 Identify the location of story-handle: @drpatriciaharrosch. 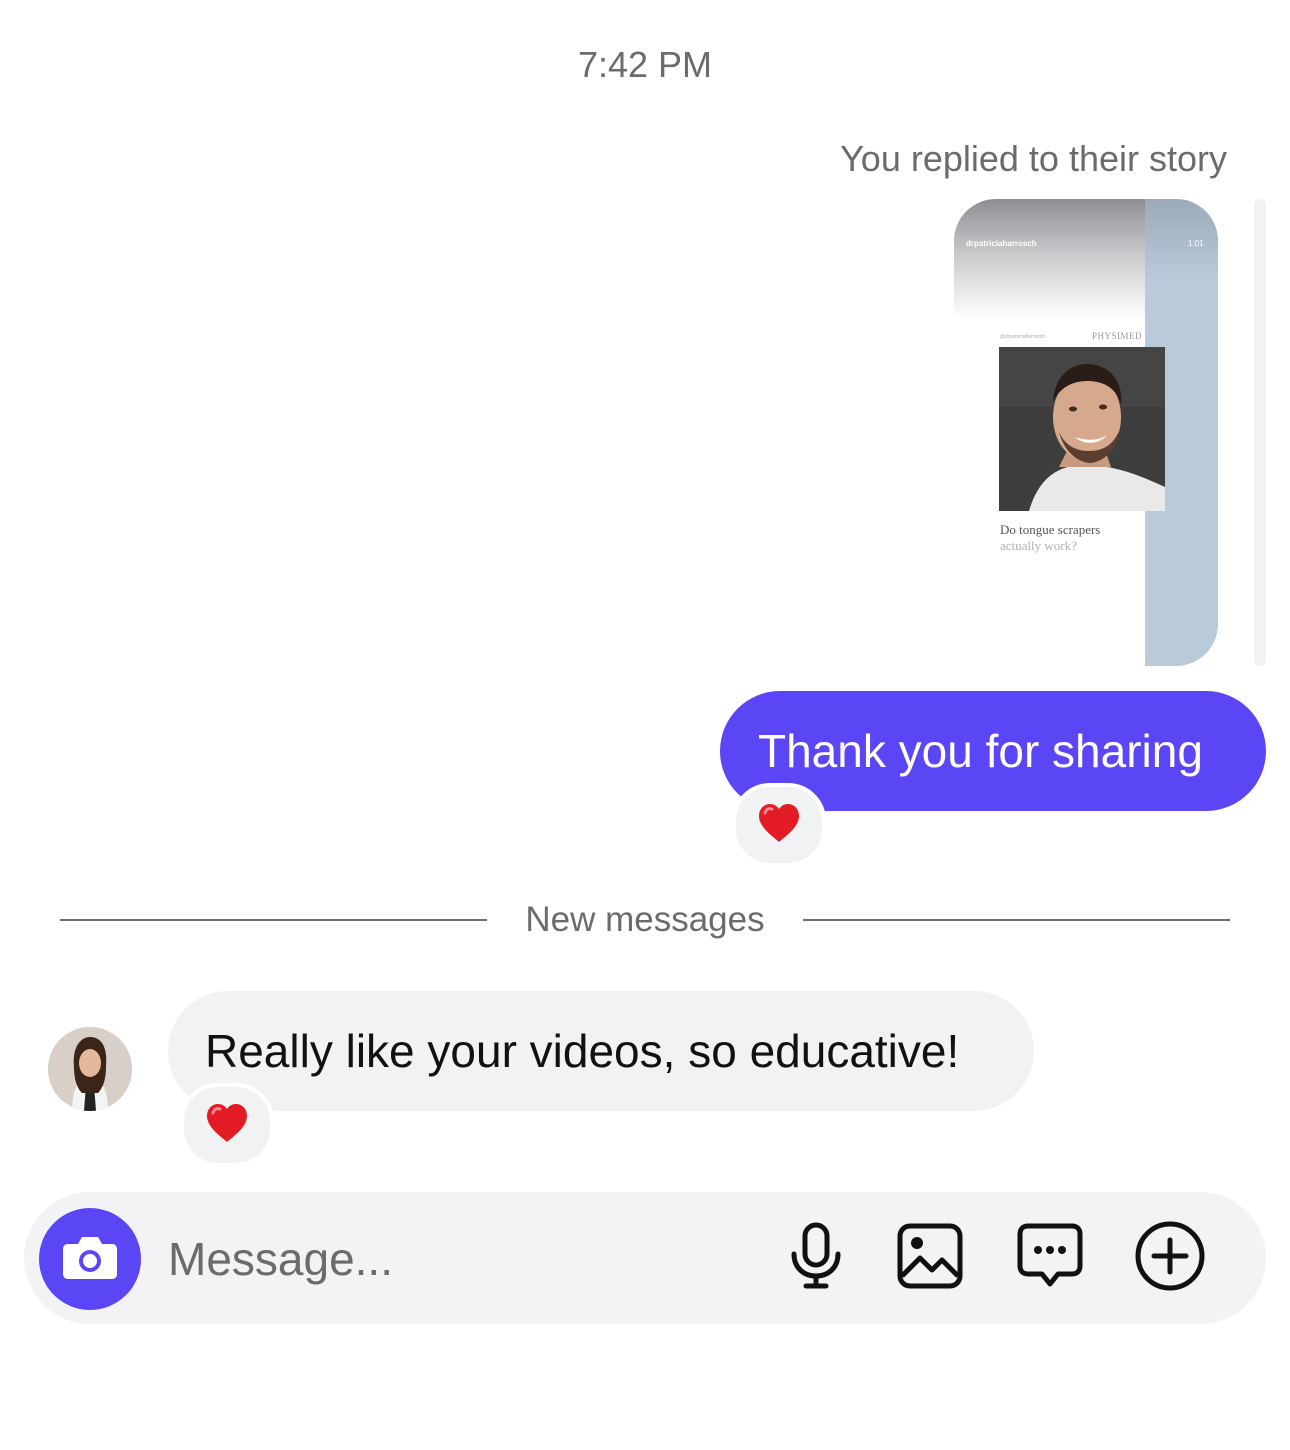
(1023, 337).